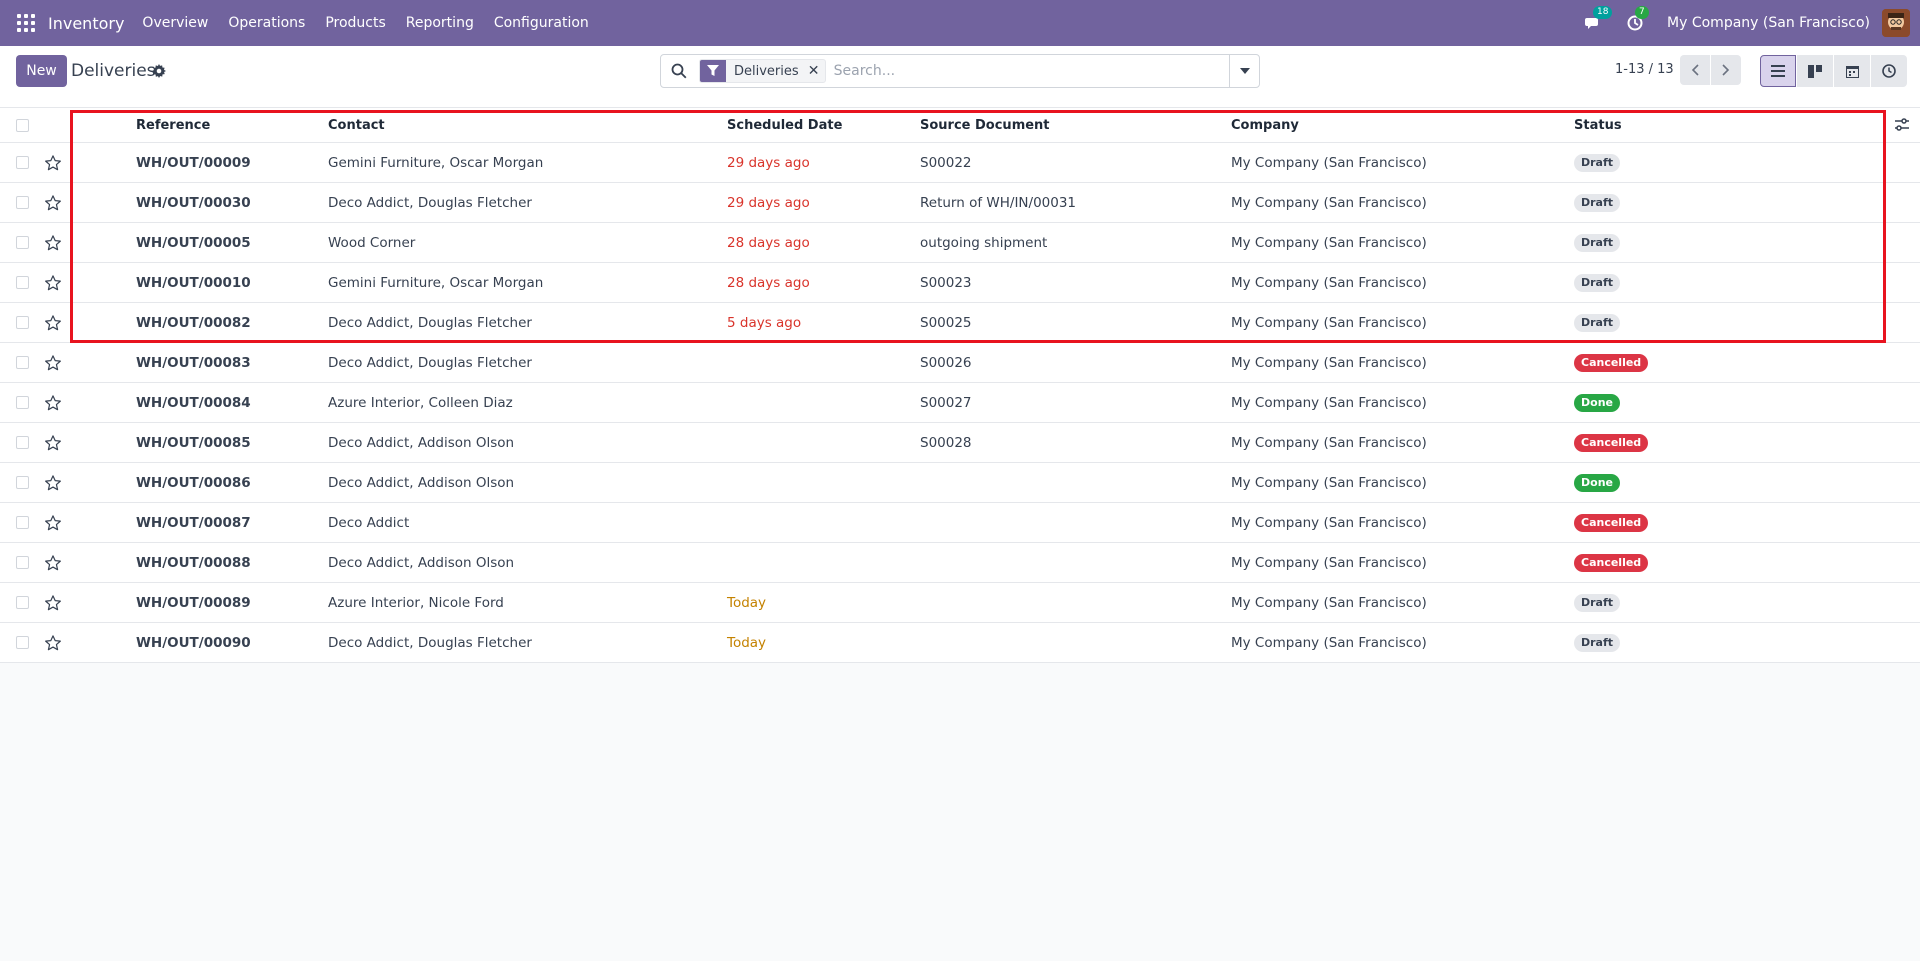 The image size is (1920, 961). I want to click on app-grid-icon, so click(26, 23).